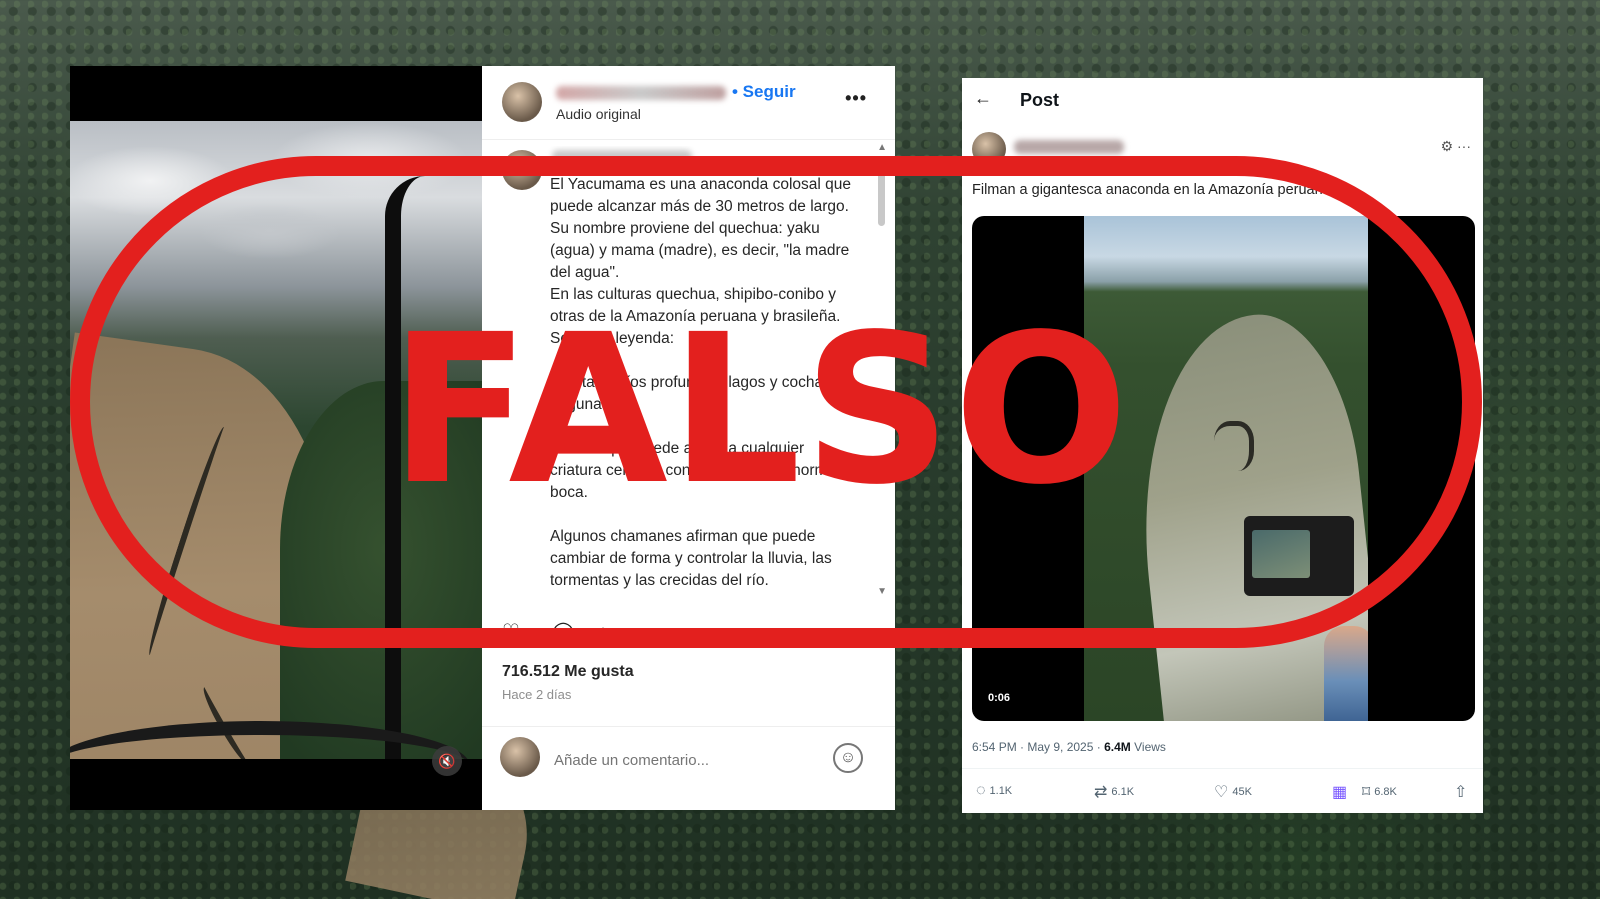  Describe the element at coordinates (1001, 791) in the screenshot. I see `reply-count: 1.1K` at that location.